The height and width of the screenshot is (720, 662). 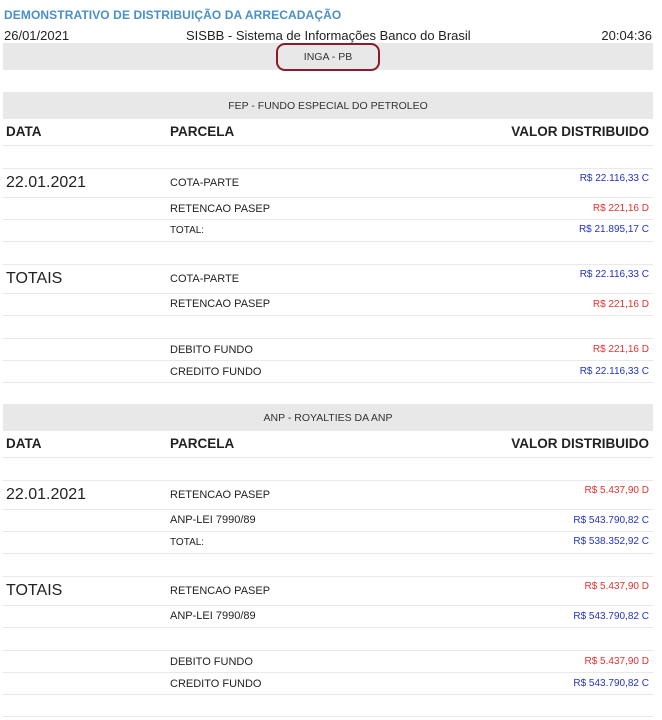 I want to click on table-row: CREDITO FUNDO R$ 543.790,82 C, so click(x=328, y=684).